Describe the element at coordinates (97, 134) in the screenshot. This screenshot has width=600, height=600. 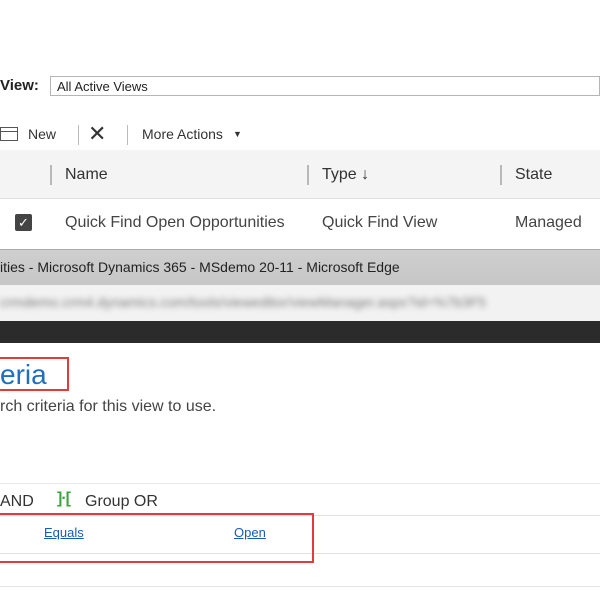
I see `close-icon: ✕` at that location.